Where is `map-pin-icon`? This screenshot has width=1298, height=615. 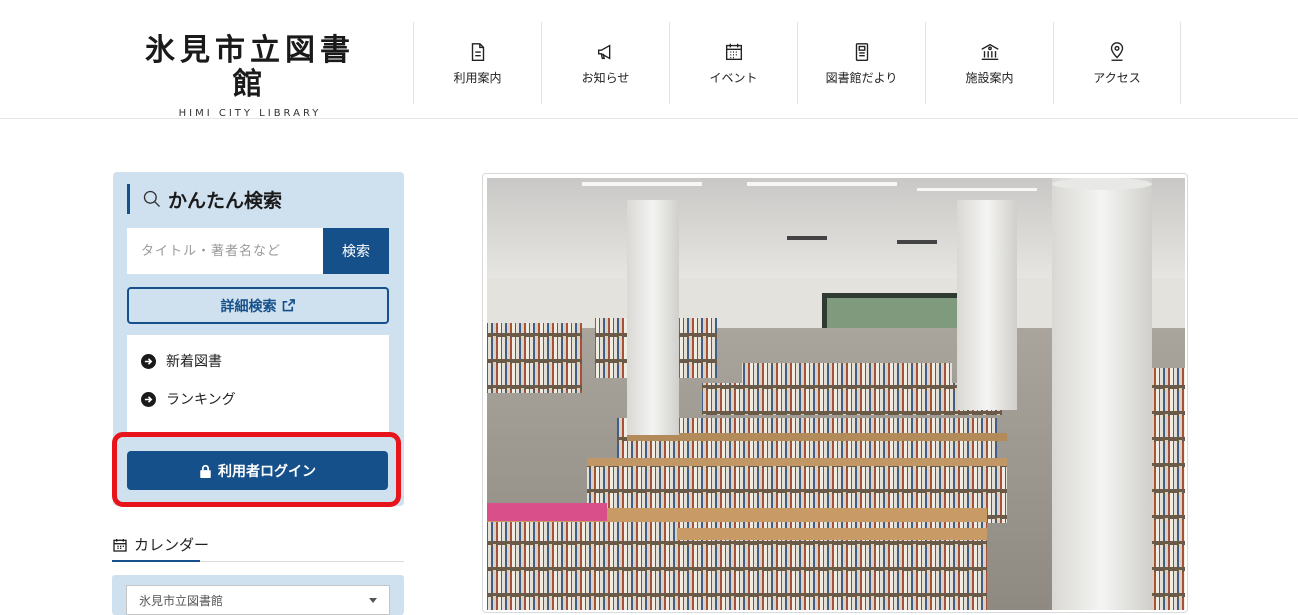 map-pin-icon is located at coordinates (1117, 51).